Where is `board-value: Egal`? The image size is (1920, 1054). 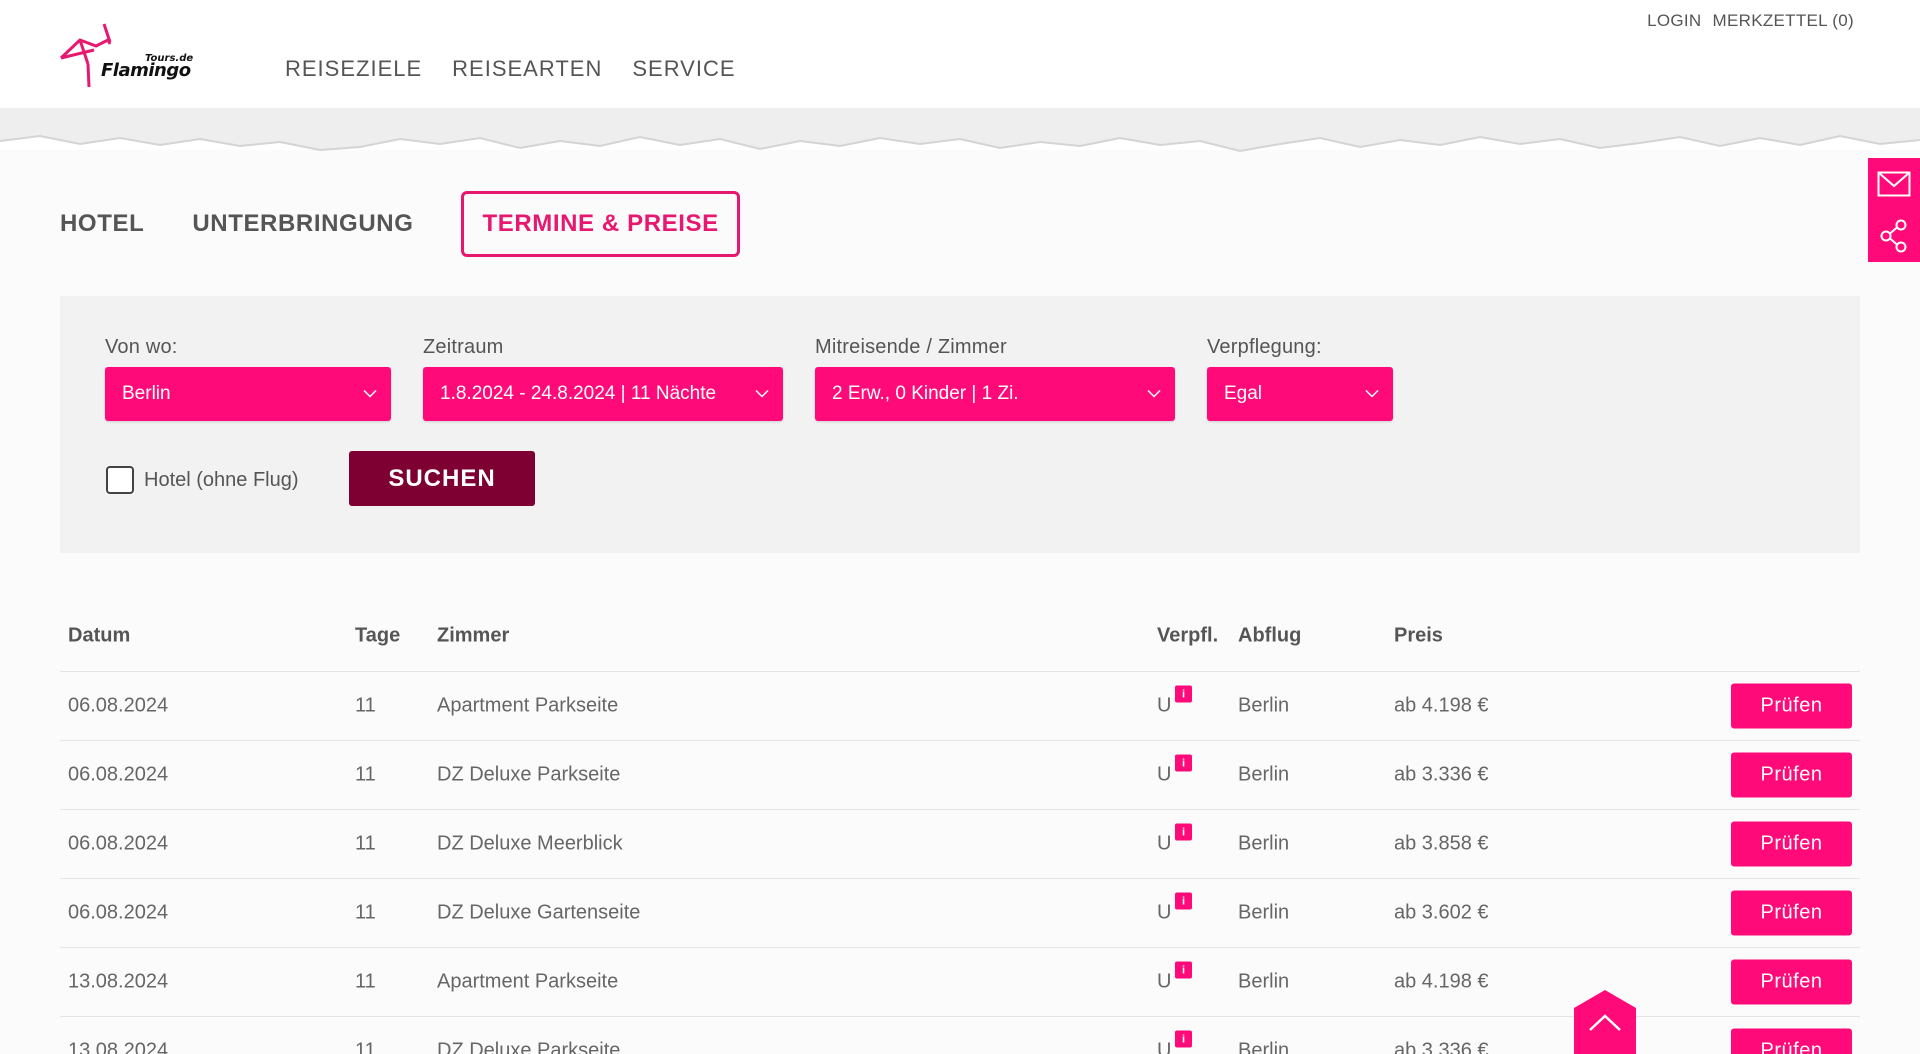 board-value: Egal is located at coordinates (1243, 393).